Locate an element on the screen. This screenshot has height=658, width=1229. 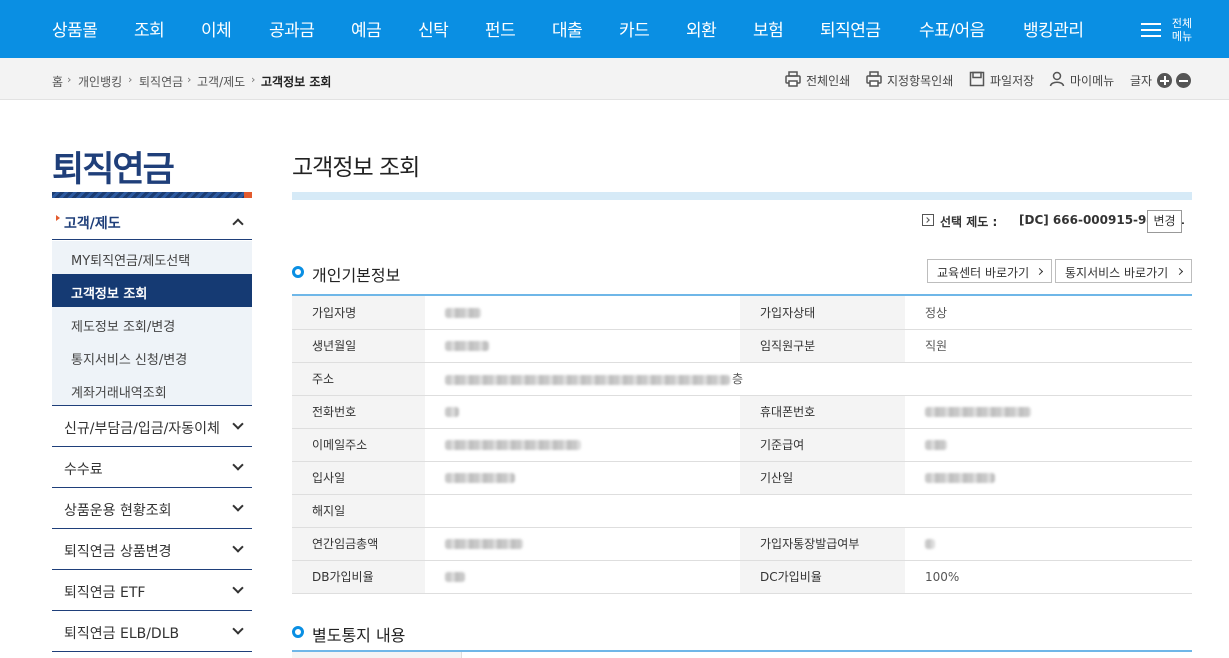
lnb-group-fees: 수수료 is located at coordinates (152, 467).